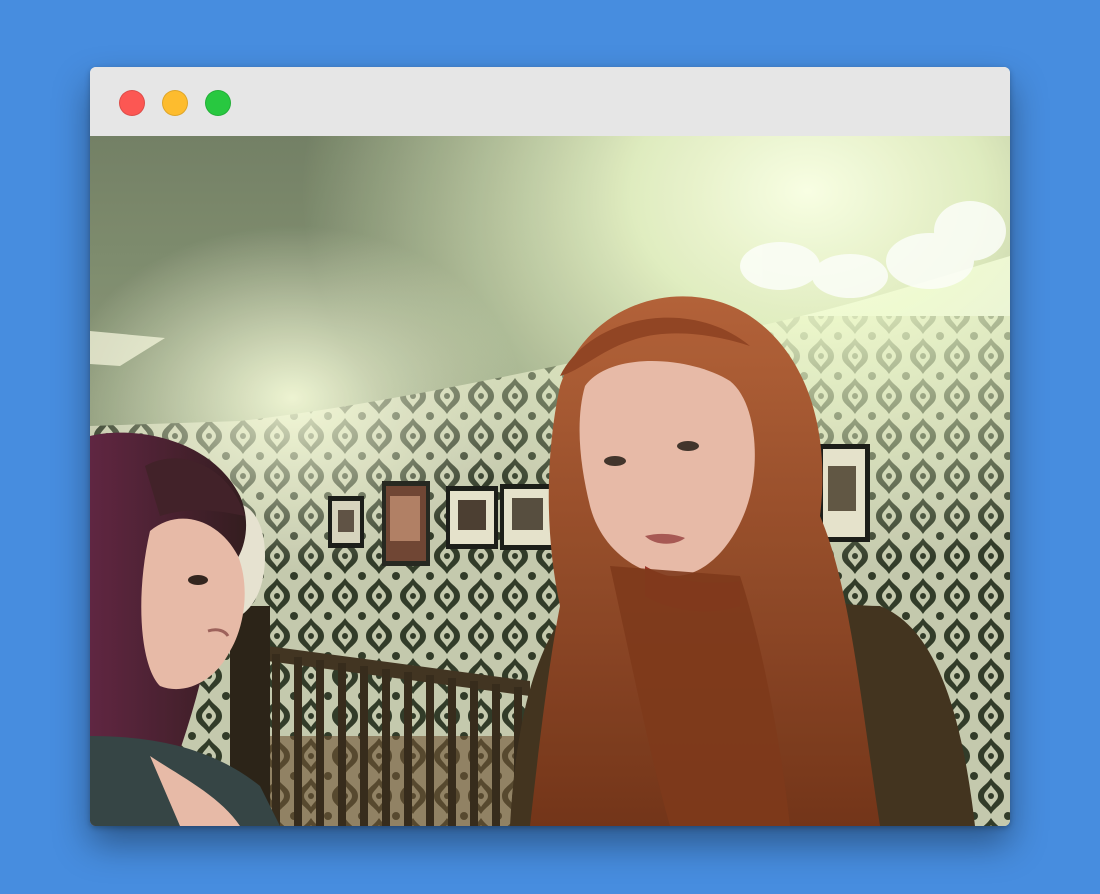 This screenshot has height=894, width=1100. I want to click on title-bar, so click(550, 101).